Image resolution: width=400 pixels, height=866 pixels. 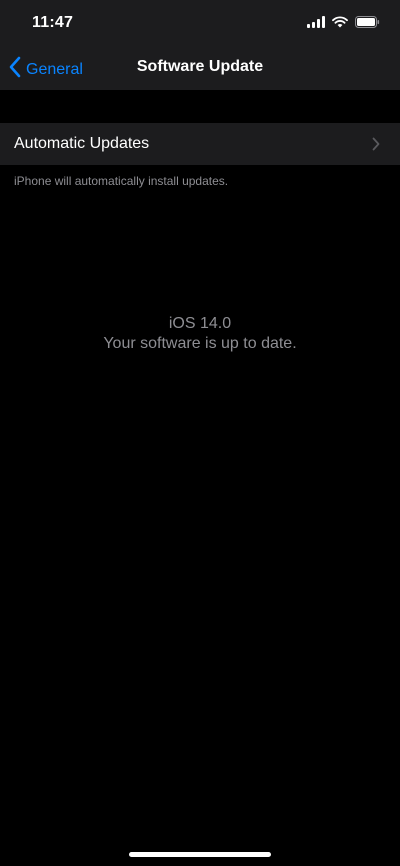 What do you see at coordinates (200, 23) in the screenshot?
I see `status-bar: 11:47` at bounding box center [200, 23].